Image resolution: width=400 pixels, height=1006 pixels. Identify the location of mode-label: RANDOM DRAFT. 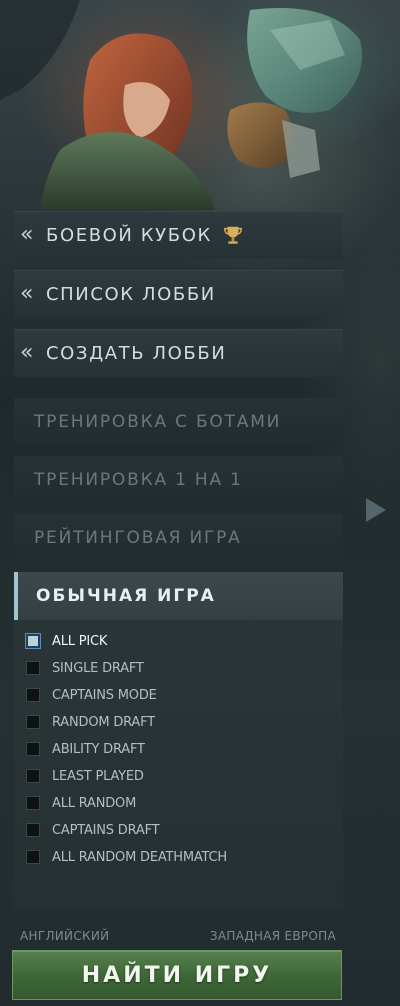
(103, 722).